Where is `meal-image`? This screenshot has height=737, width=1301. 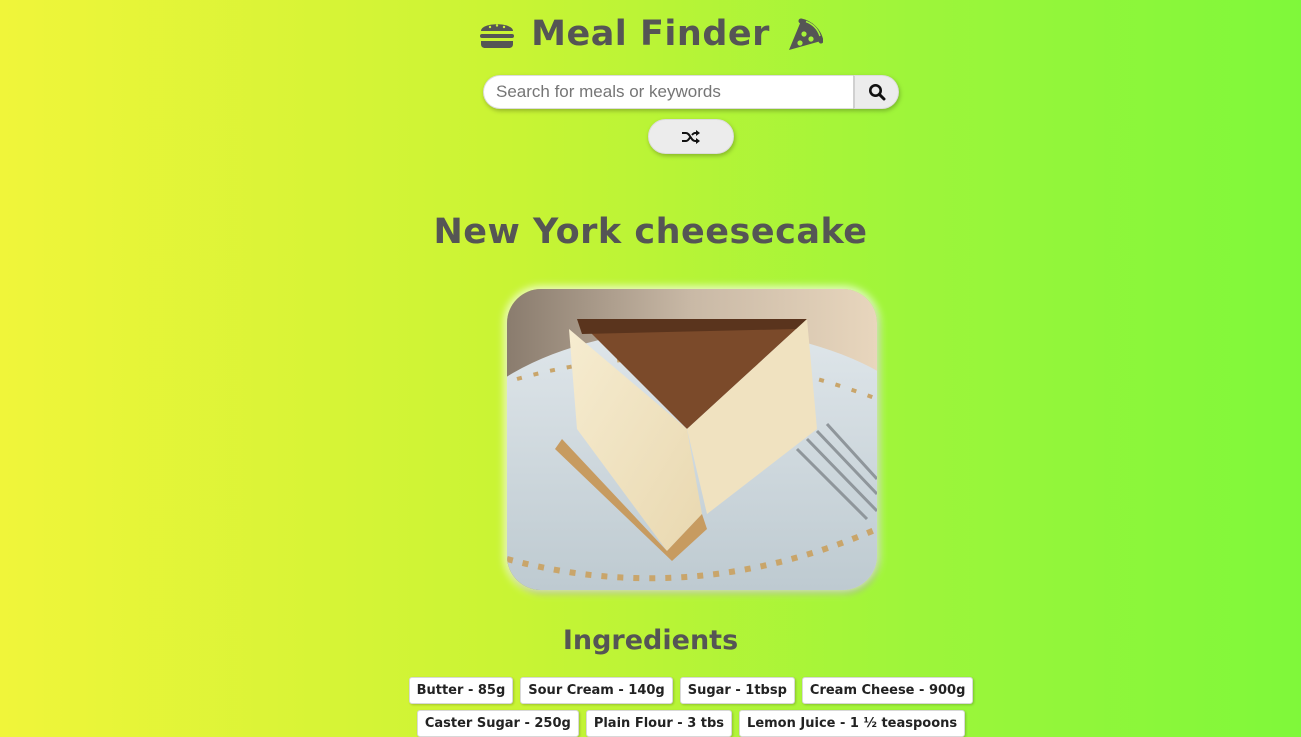
meal-image is located at coordinates (692, 439).